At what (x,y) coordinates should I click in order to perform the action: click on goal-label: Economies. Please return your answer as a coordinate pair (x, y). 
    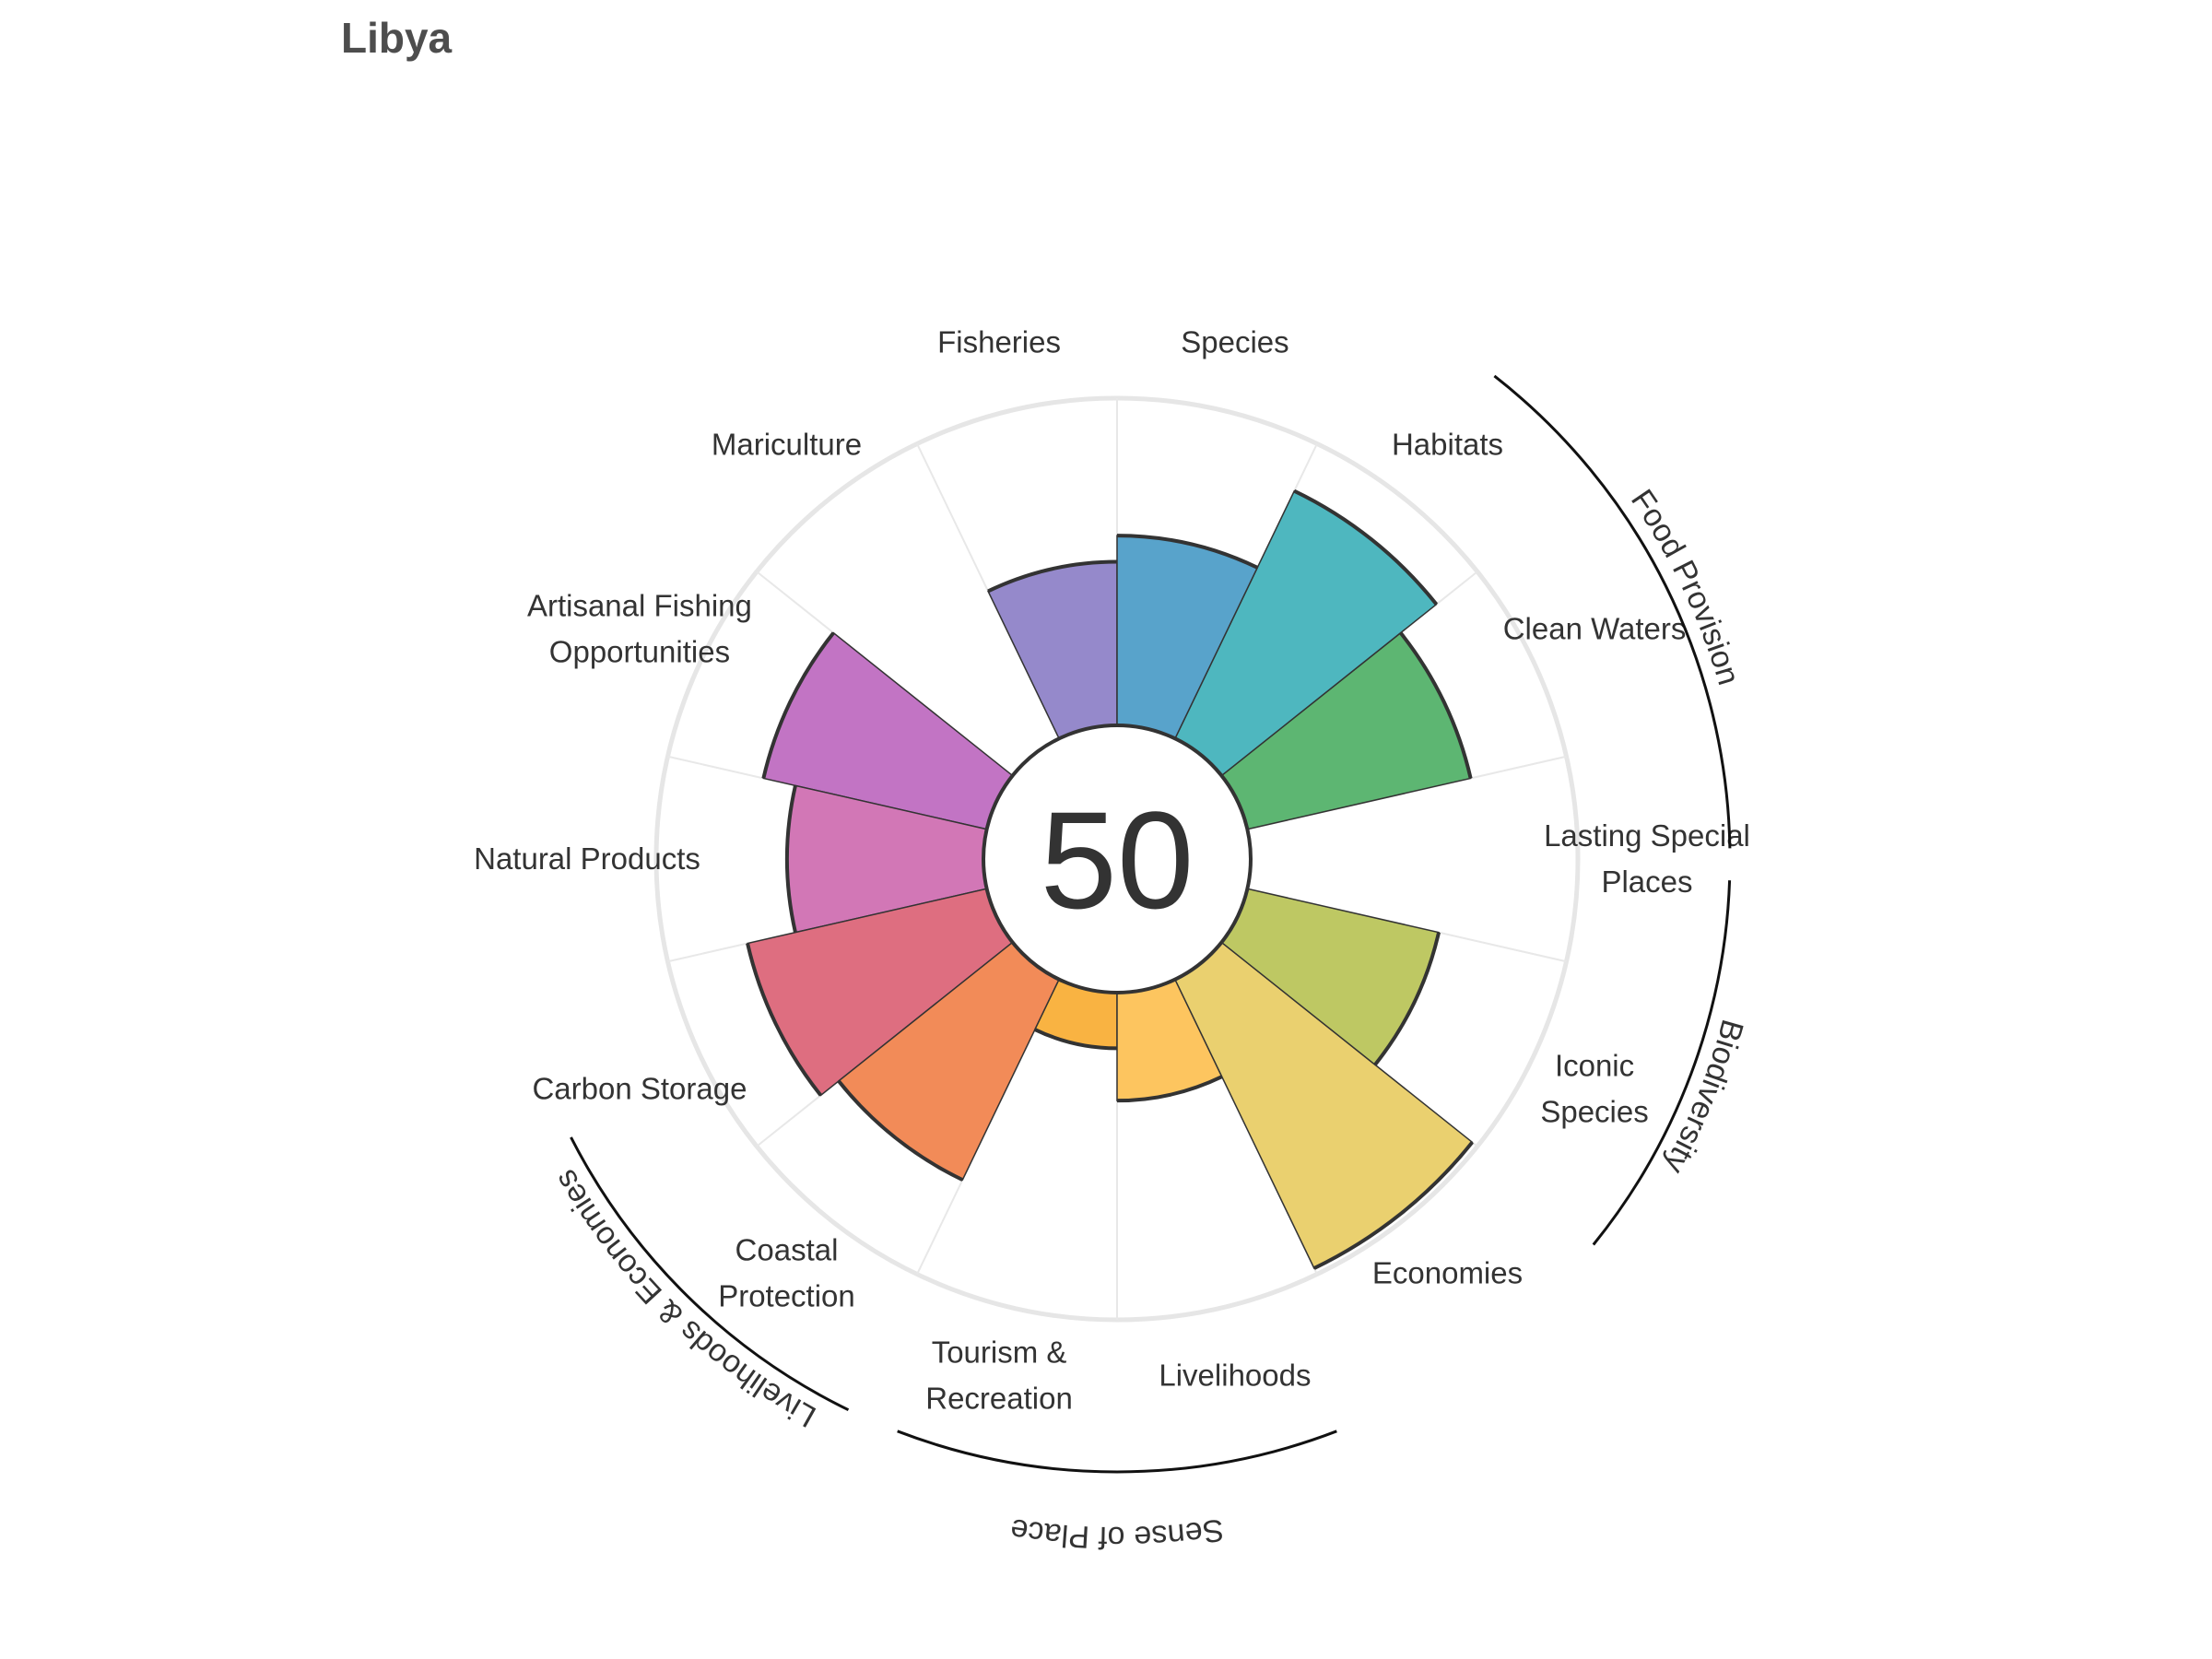
    Looking at the image, I should click on (1447, 1273).